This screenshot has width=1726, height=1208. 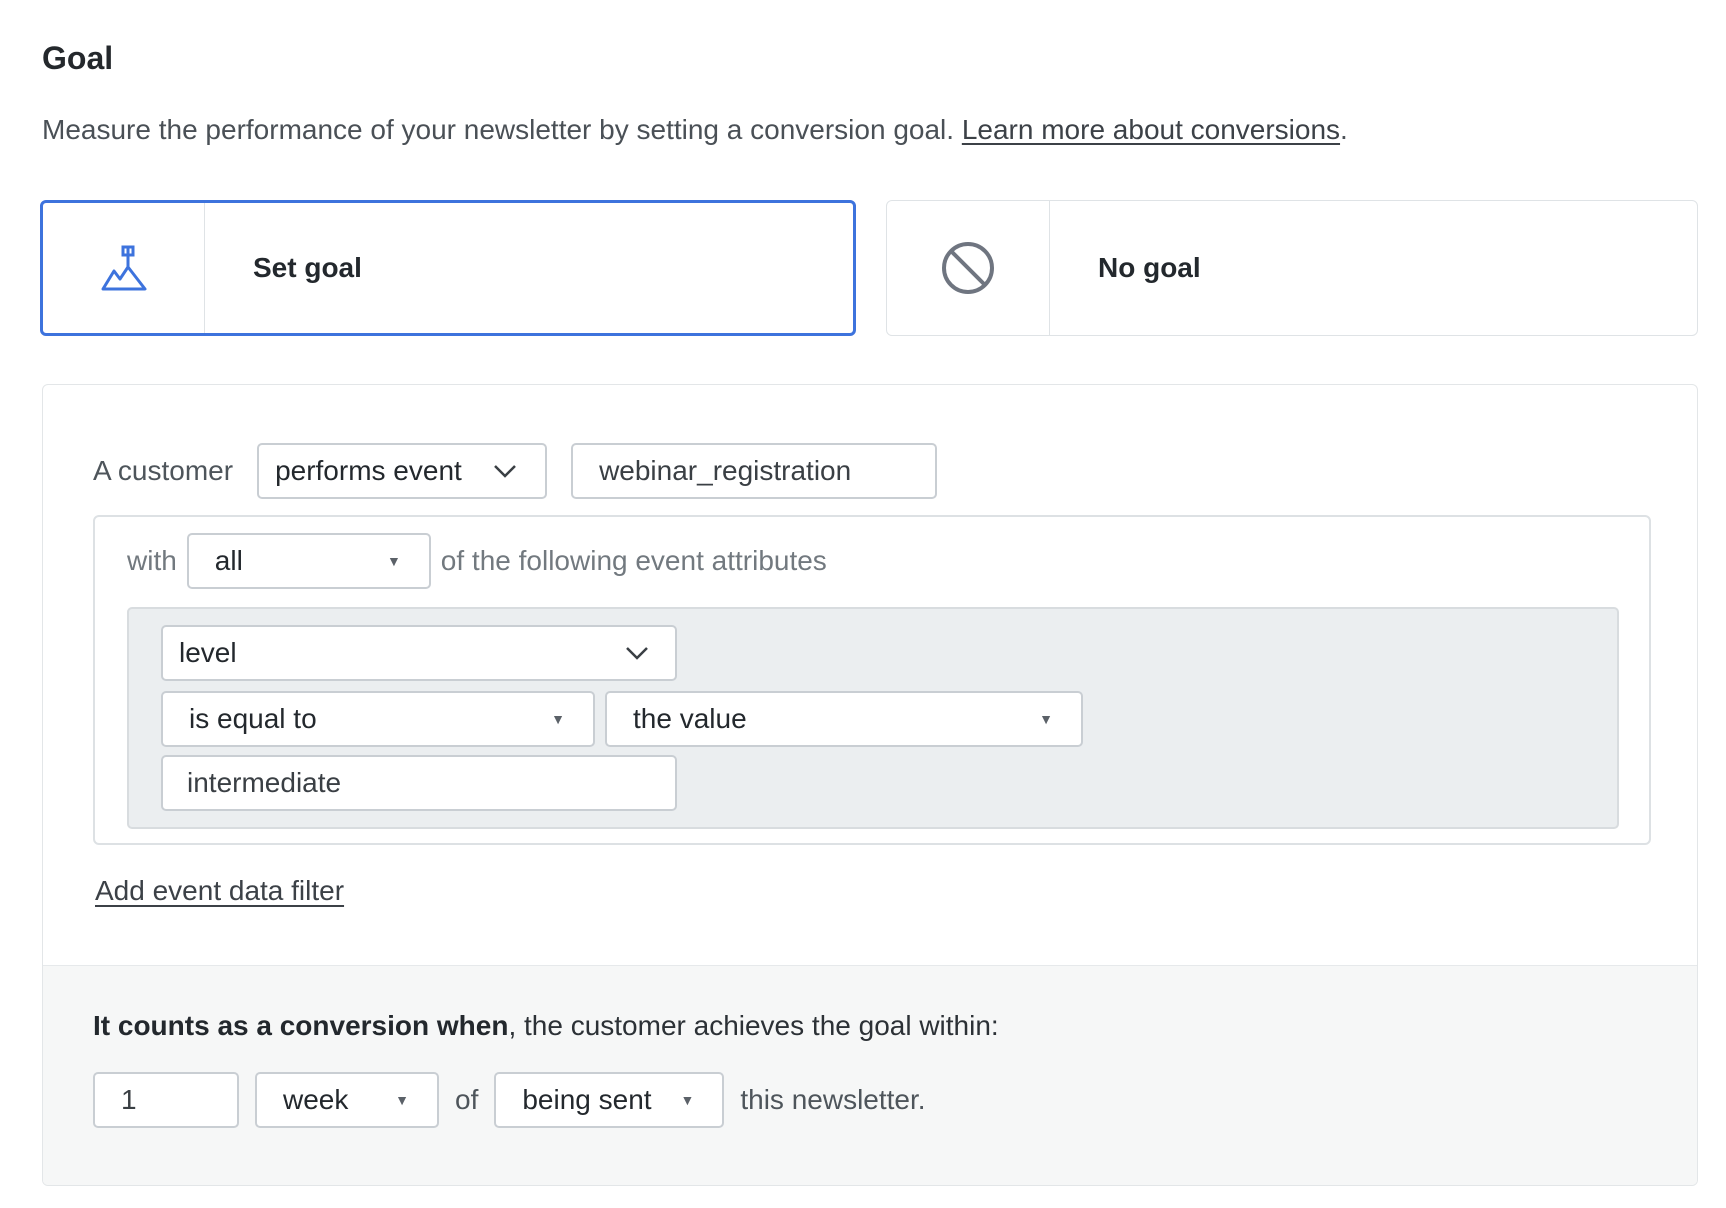 I want to click on set-goal-icon-cell, so click(x=124, y=268).